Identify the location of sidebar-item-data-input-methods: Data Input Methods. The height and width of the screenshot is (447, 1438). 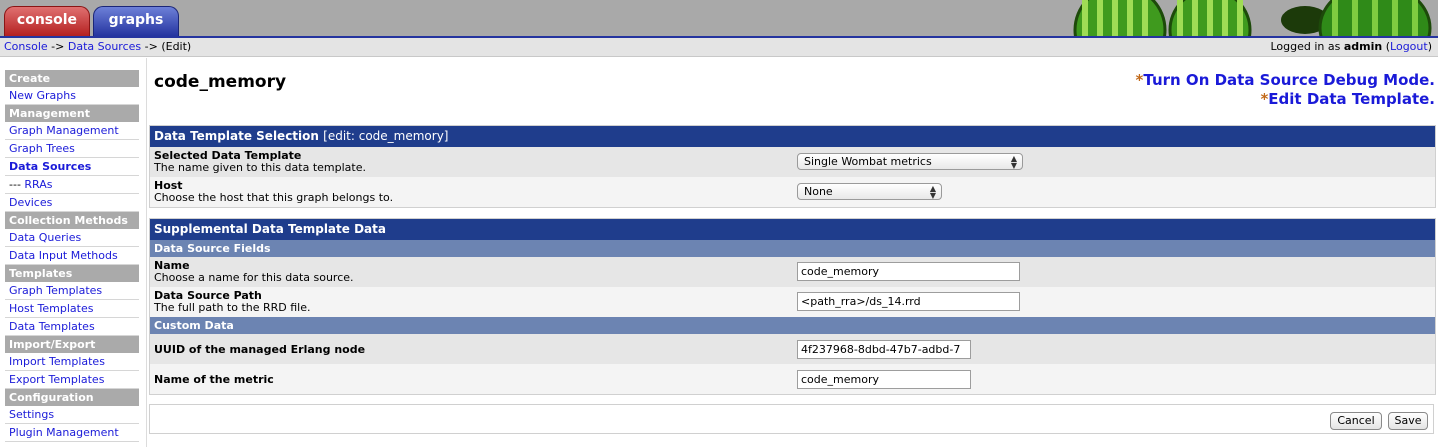
(72, 256).